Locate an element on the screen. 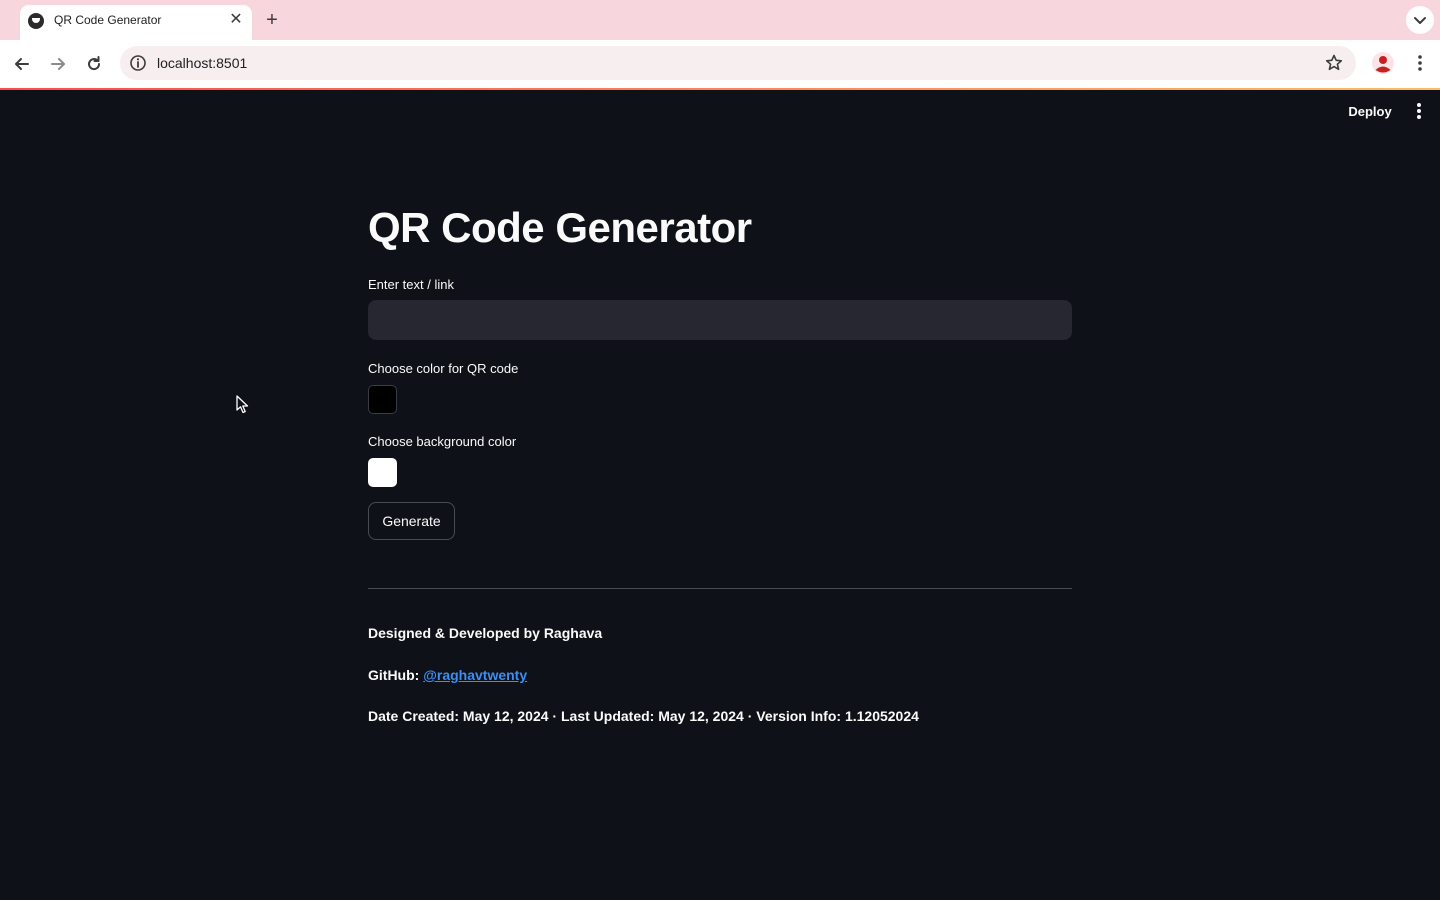  github-line: GitHub: @raghavtwenty is located at coordinates (447, 675).